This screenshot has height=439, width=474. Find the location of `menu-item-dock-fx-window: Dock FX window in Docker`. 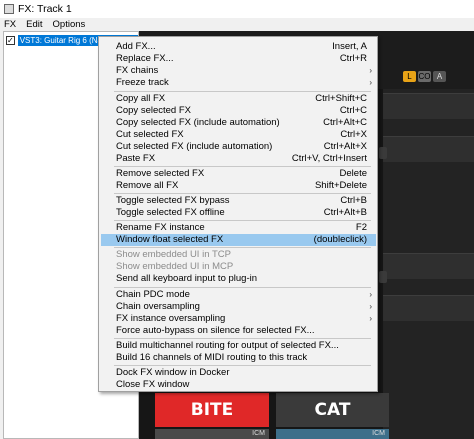

menu-item-dock-fx-window: Dock FX window in Docker is located at coordinates (238, 373).